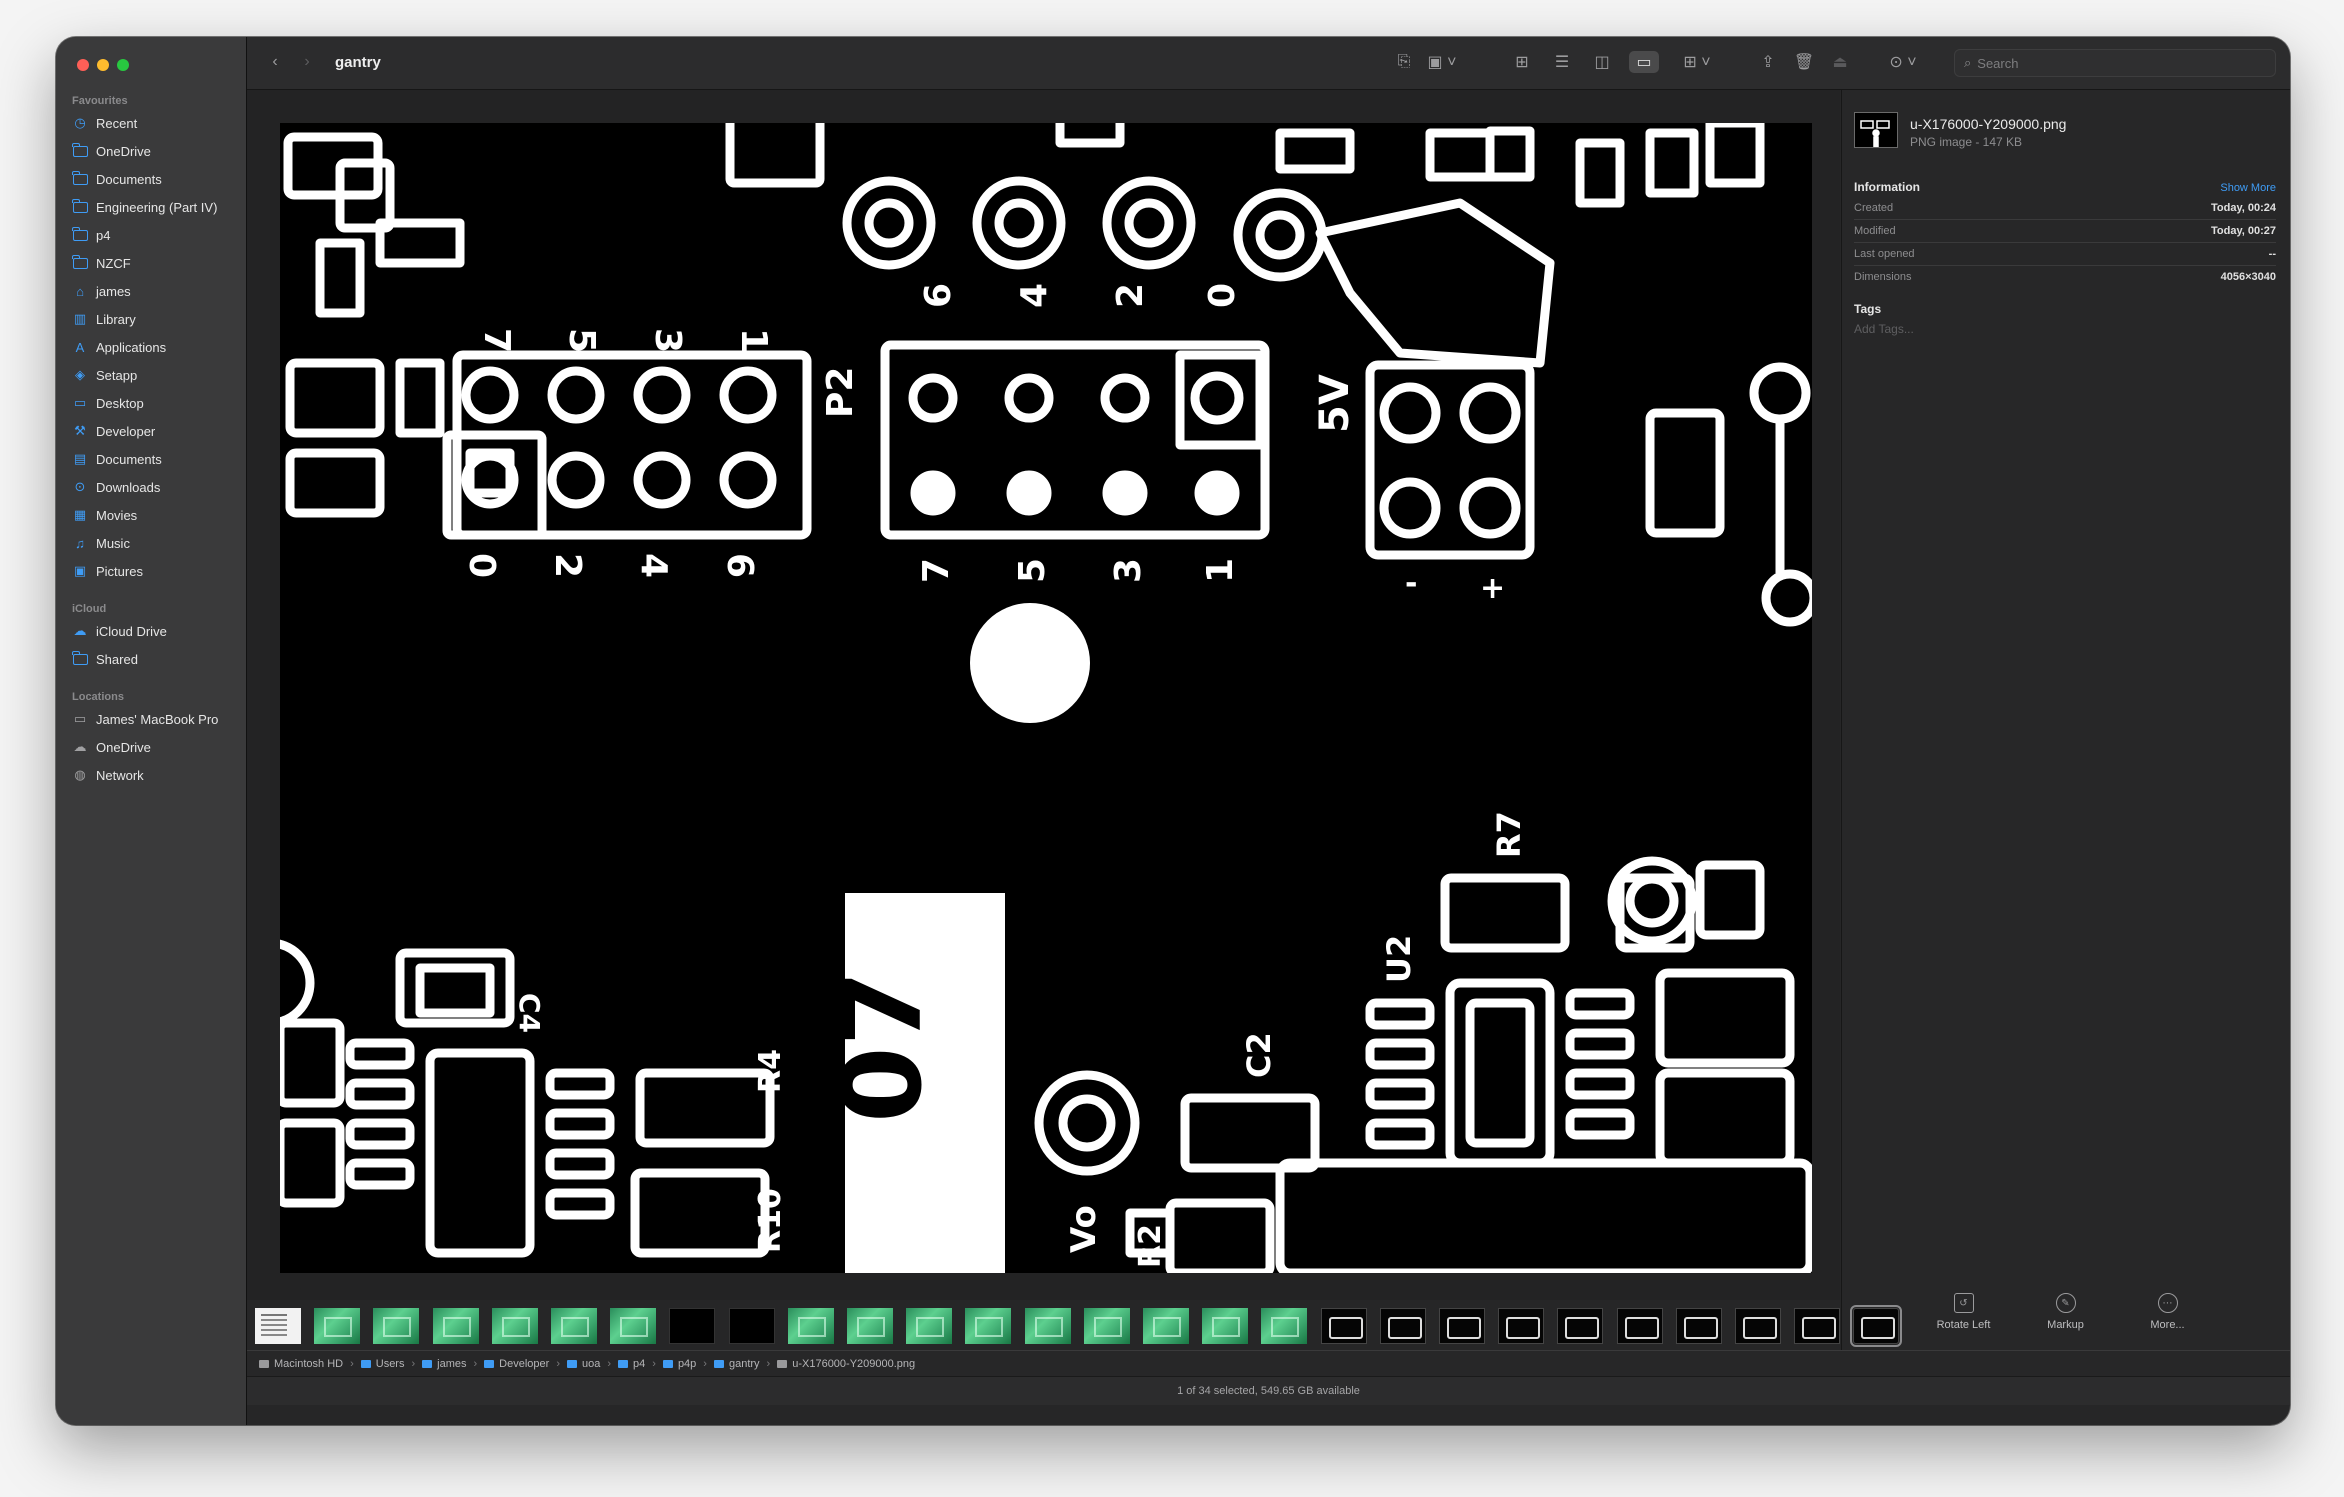 This screenshot has height=1497, width=2344. Describe the element at coordinates (80, 374) in the screenshot. I see `setapp-icon: ◈` at that location.